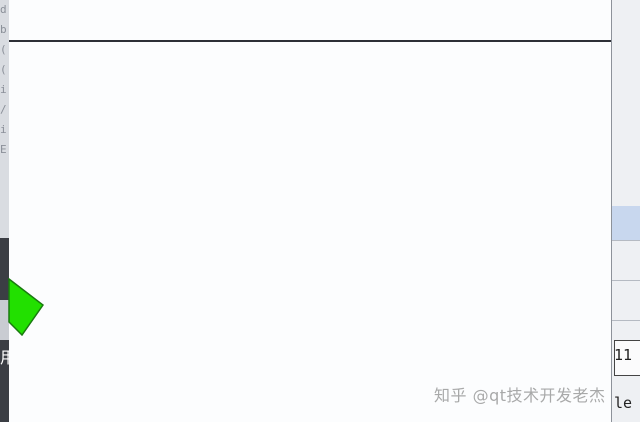  I want to click on watermark-text: 知乎 @qt技术开发老杰, so click(520, 395).